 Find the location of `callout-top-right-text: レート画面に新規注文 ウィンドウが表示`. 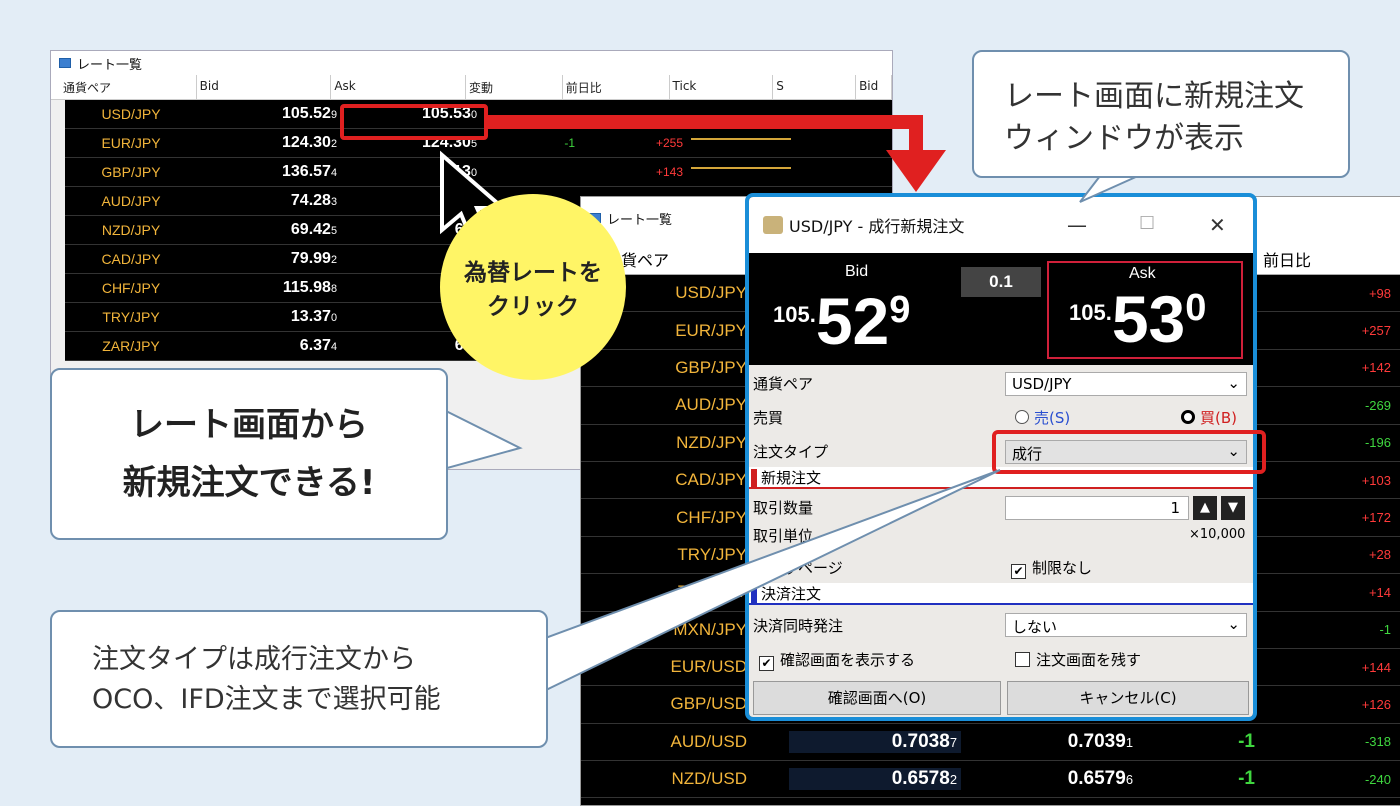

callout-top-right-text: レート画面に新規注文 ウィンドウが表示 is located at coordinates (1154, 117).